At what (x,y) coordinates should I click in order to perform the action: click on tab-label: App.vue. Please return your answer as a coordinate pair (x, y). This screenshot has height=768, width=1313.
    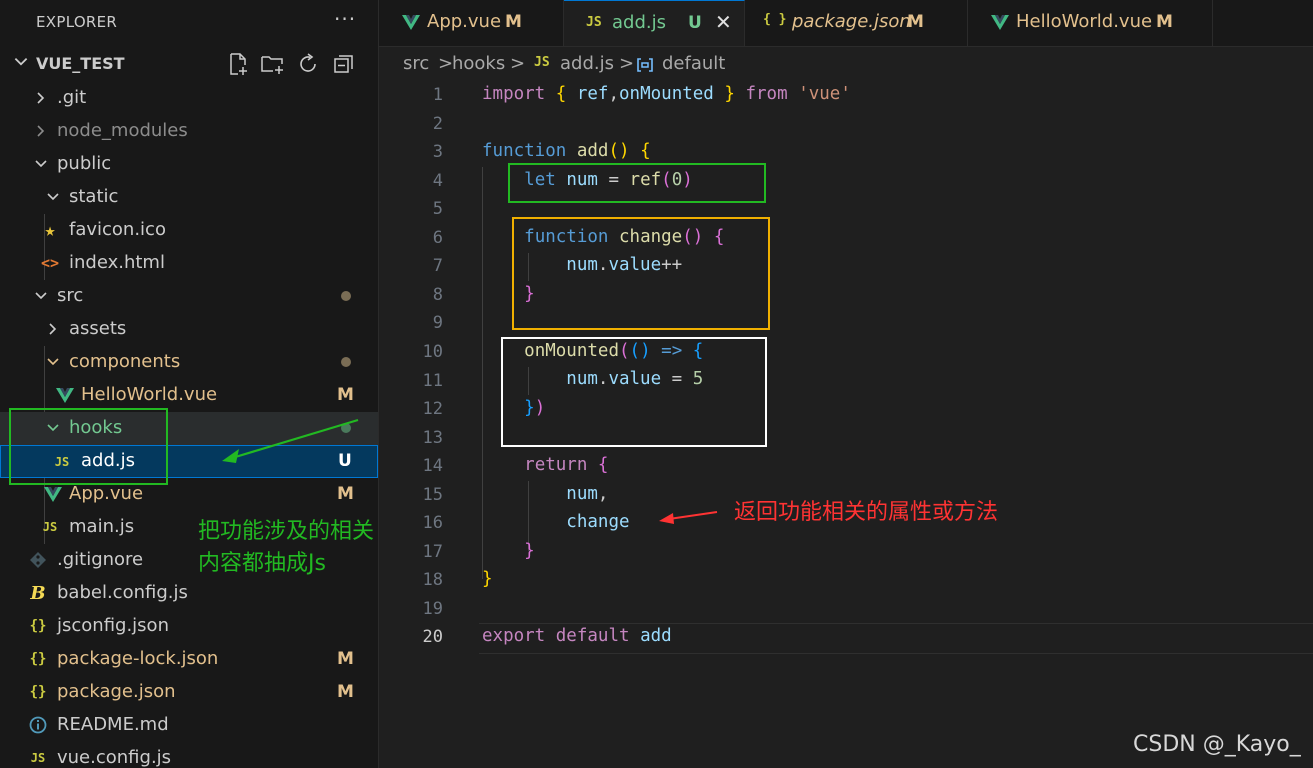
    Looking at the image, I should click on (464, 21).